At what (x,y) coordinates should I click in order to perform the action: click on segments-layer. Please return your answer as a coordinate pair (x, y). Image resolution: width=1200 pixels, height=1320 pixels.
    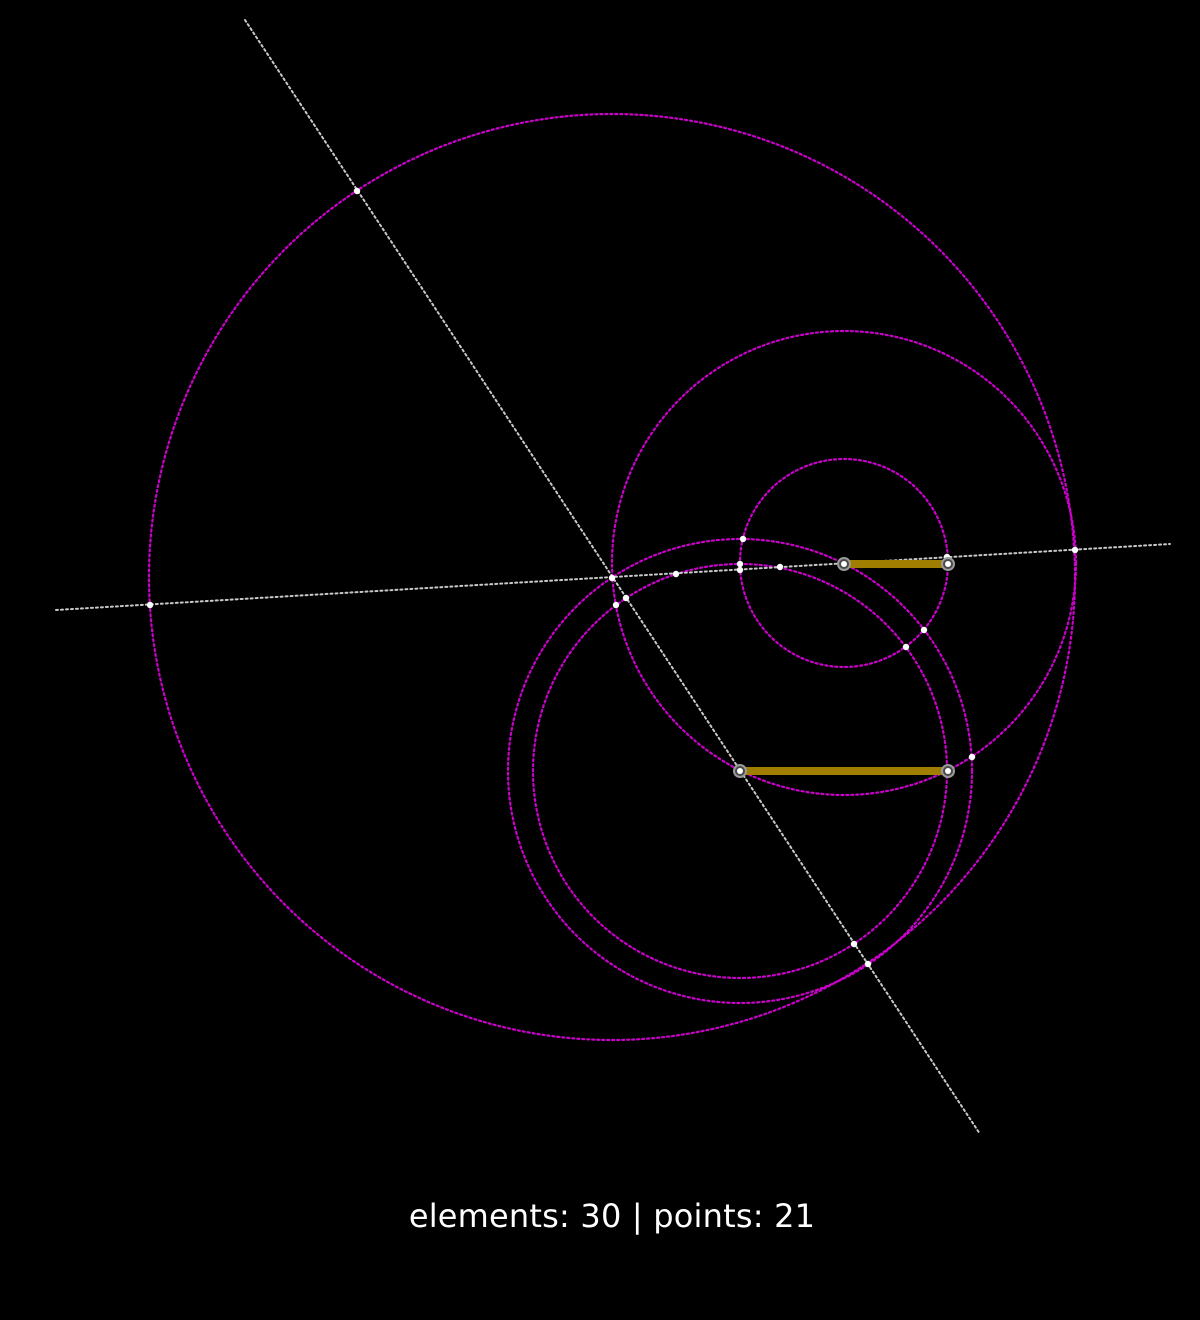
    Looking at the image, I should click on (844, 667).